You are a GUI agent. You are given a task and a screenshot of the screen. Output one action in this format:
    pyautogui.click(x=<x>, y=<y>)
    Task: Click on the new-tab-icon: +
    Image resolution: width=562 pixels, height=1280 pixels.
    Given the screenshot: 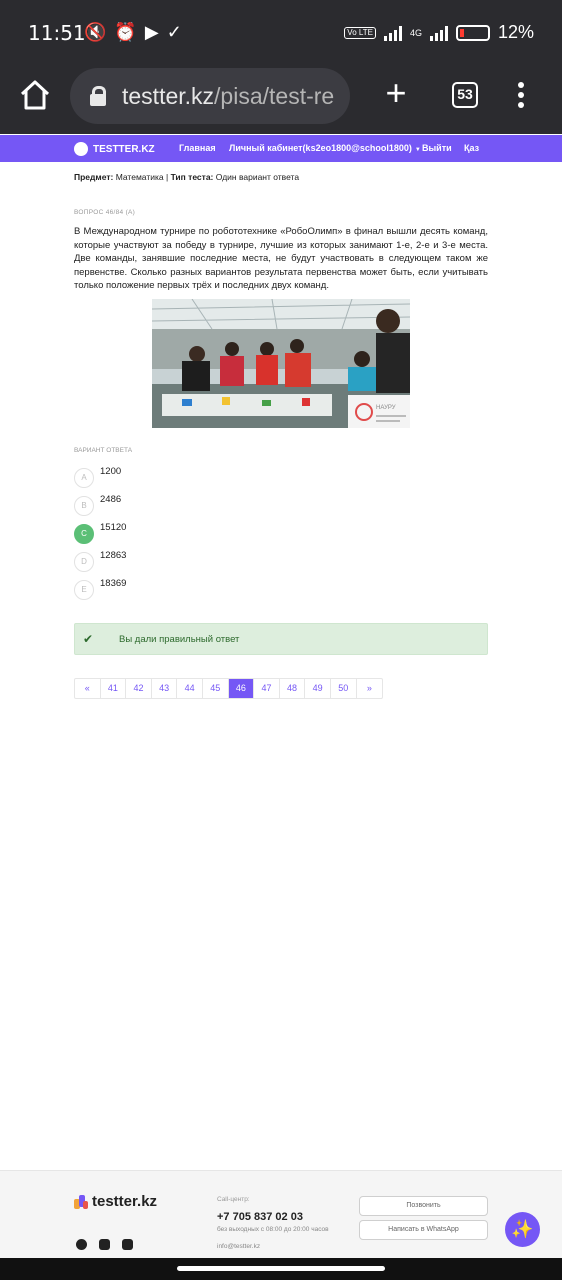 What is the action you would take?
    pyautogui.click(x=396, y=93)
    